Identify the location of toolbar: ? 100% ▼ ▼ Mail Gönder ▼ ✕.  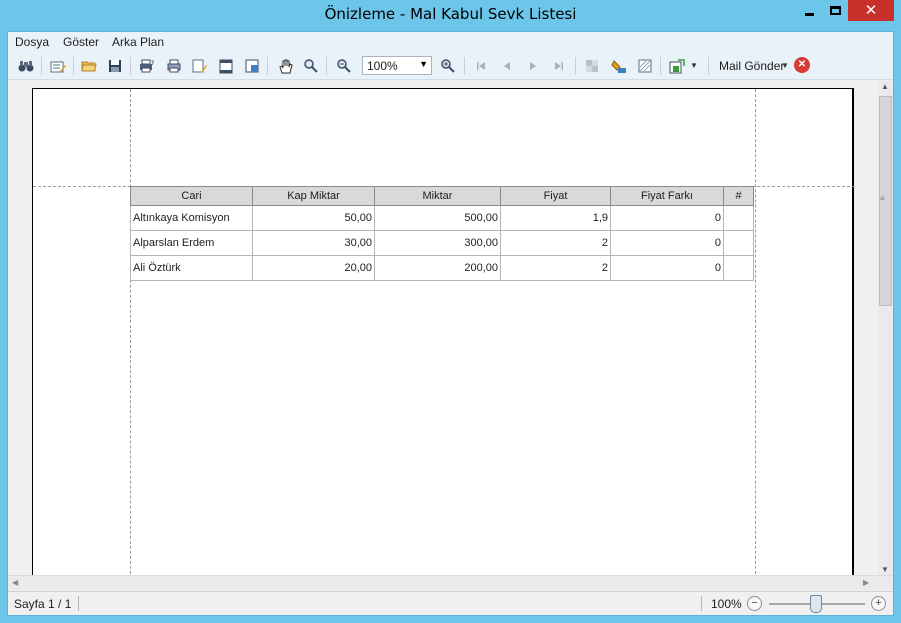
(450, 66).